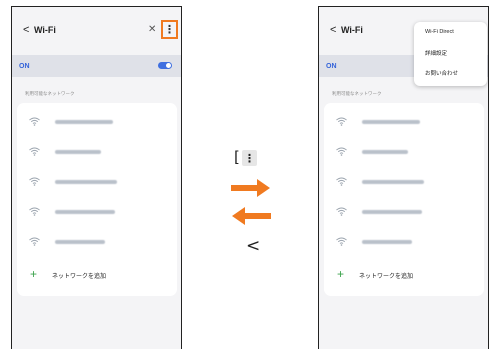  I want to click on menu-item-advanced-settings: 詳細設定, so click(436, 53).